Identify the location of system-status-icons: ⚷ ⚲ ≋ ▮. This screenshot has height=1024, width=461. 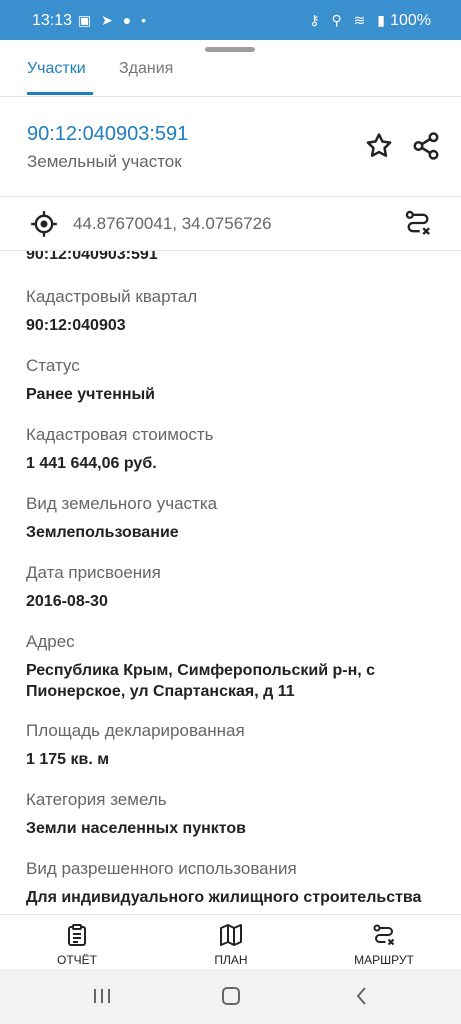
(349, 20).